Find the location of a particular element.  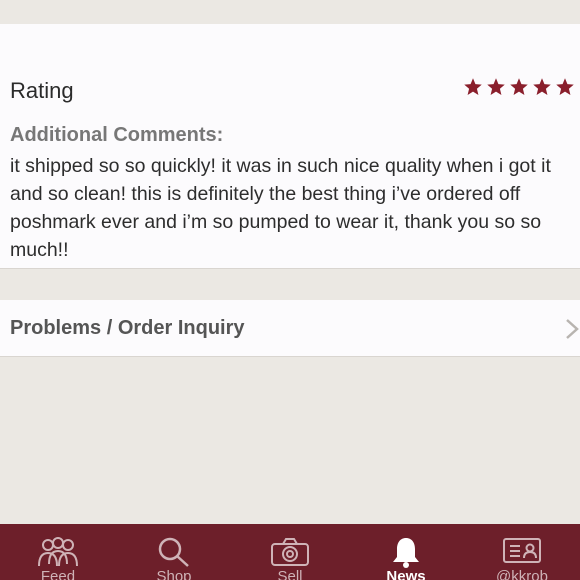

tab-label: Sell is located at coordinates (290, 574).